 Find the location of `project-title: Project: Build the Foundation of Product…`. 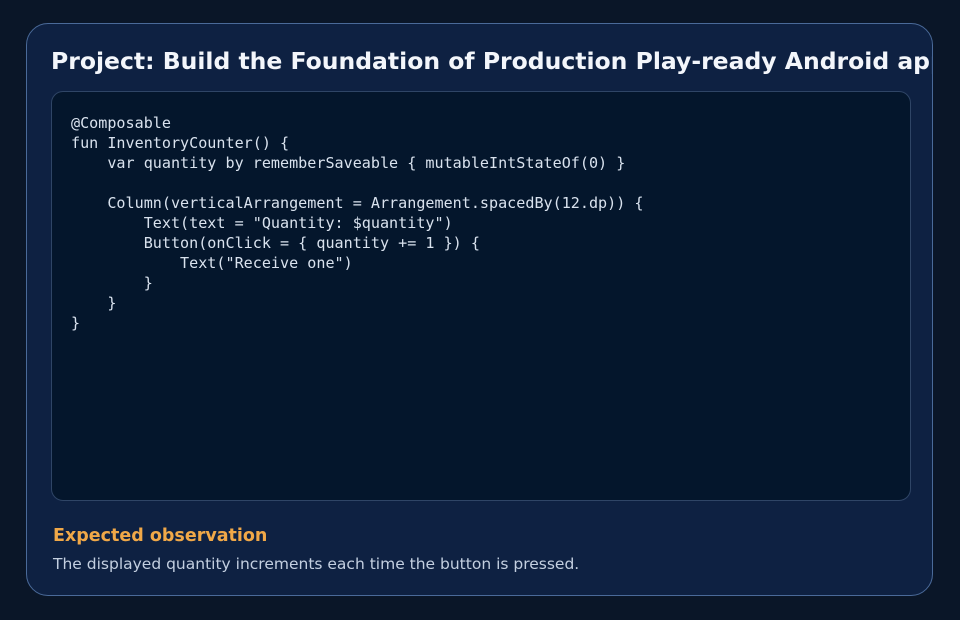

project-title: Project: Build the Foundation of Product… is located at coordinates (492, 61).